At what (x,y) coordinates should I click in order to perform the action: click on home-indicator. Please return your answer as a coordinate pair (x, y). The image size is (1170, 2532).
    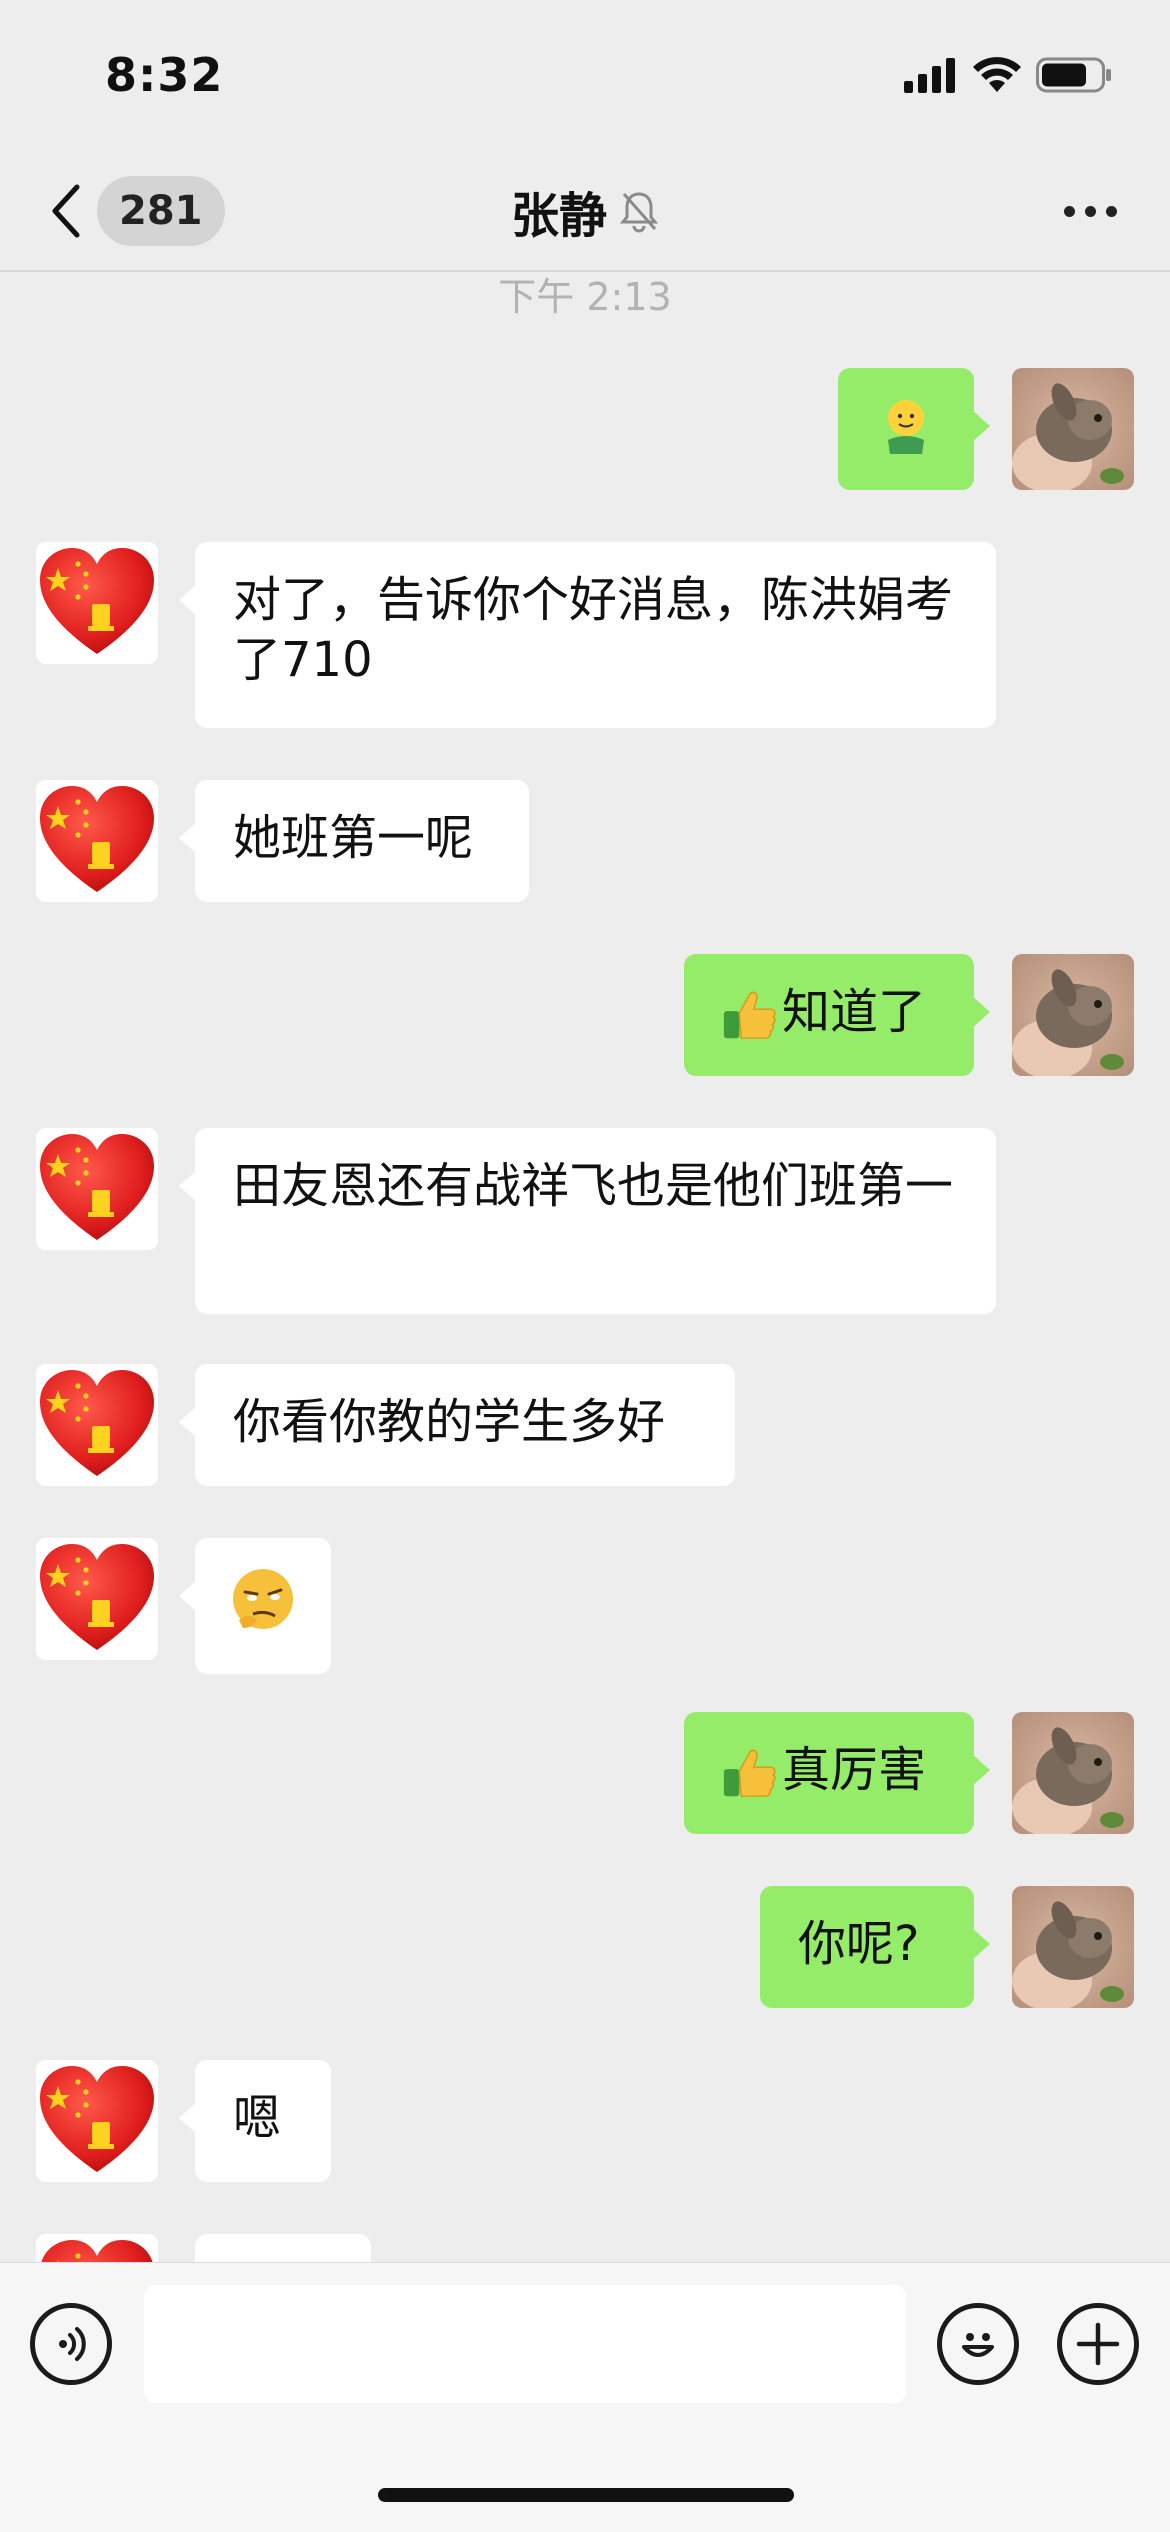
    Looking at the image, I should click on (586, 2495).